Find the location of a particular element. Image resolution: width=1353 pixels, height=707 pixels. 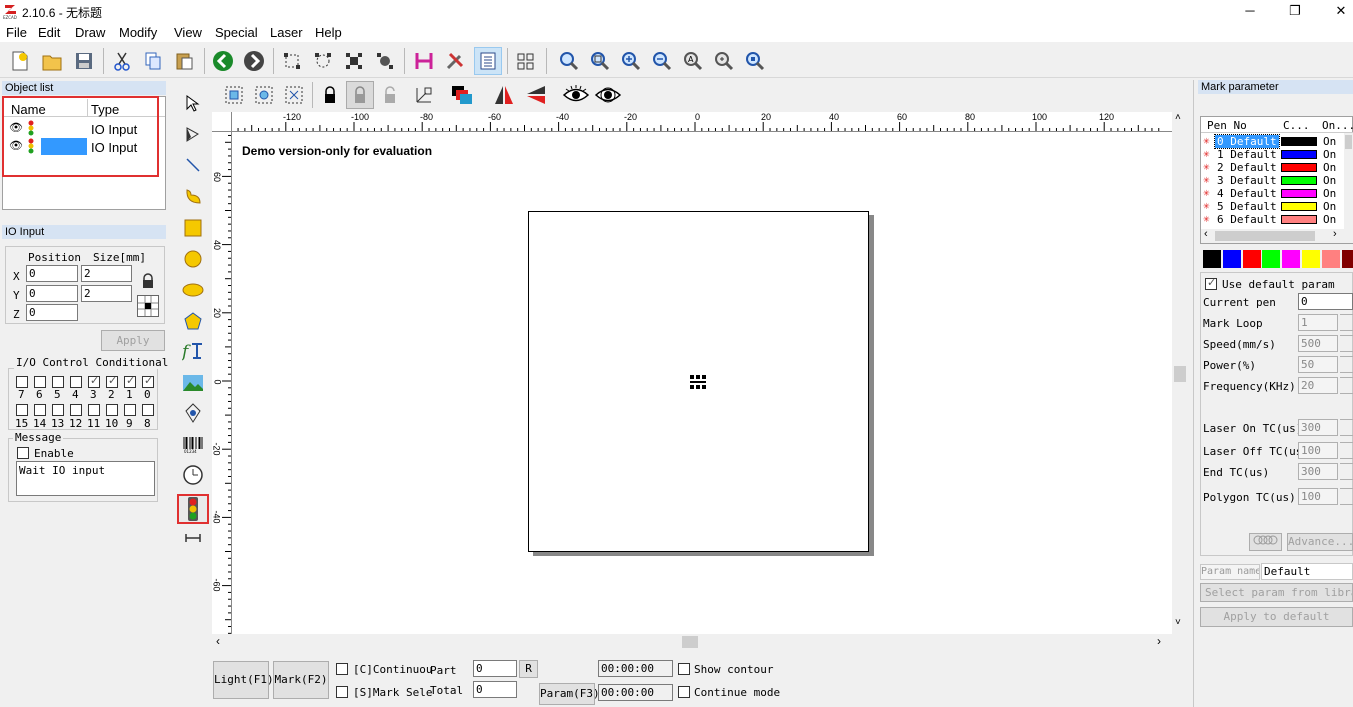

menu-view: View is located at coordinates (188, 32).